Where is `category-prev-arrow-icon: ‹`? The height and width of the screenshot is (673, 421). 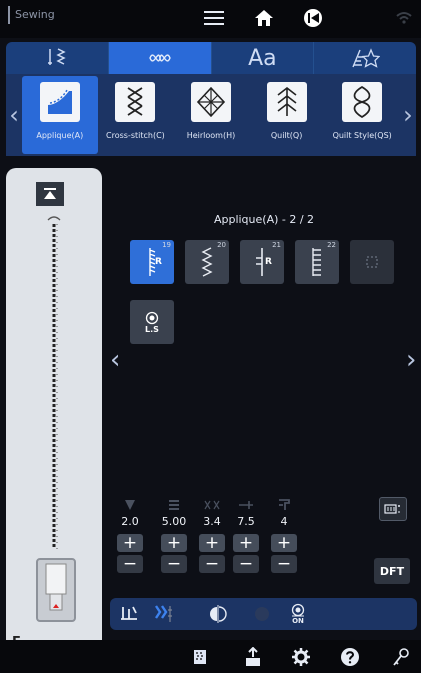
category-prev-arrow-icon: ‹ is located at coordinates (14, 115).